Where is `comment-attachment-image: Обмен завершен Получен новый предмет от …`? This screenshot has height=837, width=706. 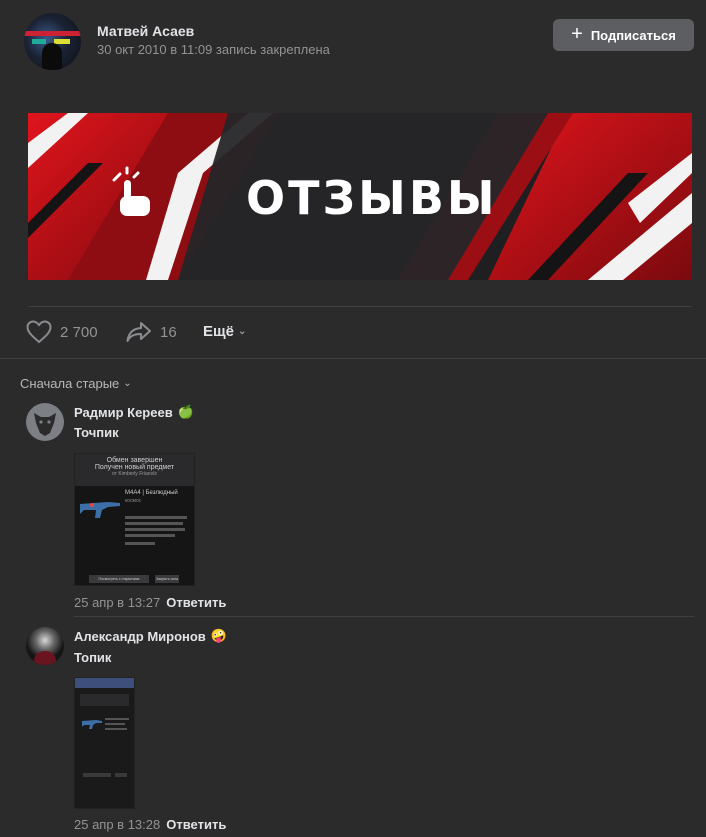 comment-attachment-image: Обмен завершен Получен новый предмет от … is located at coordinates (134, 519).